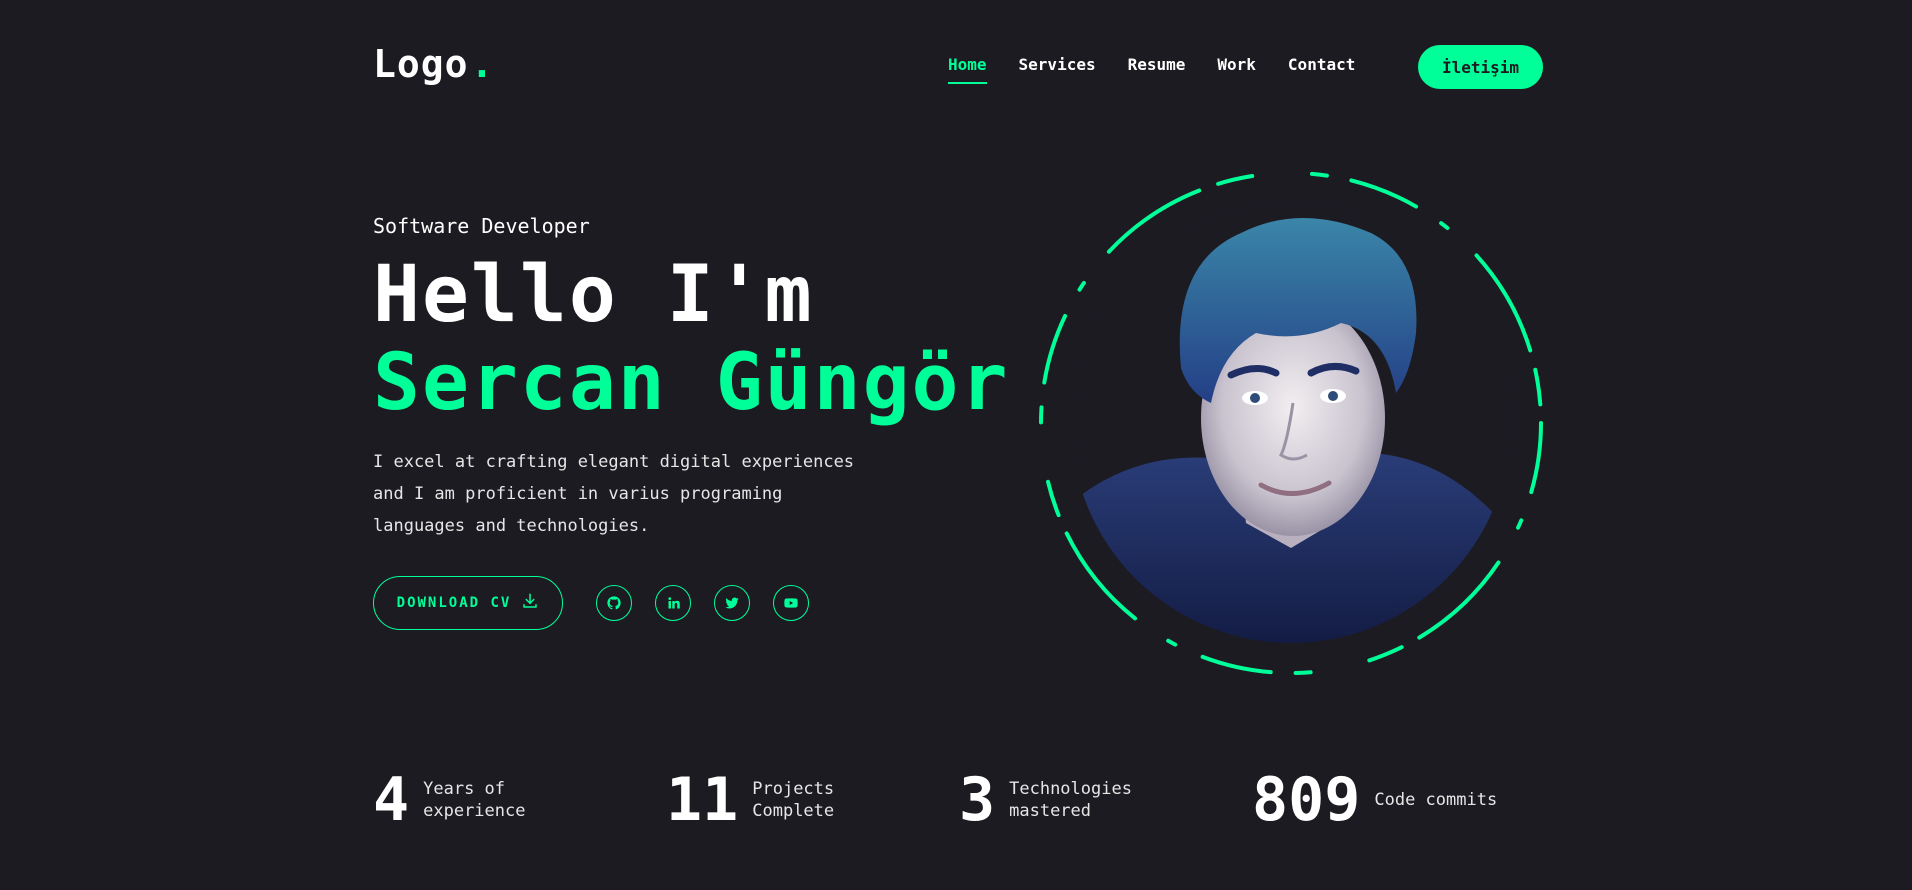 The image size is (1912, 890). What do you see at coordinates (421, 64) in the screenshot?
I see `logo-text: Logo` at bounding box center [421, 64].